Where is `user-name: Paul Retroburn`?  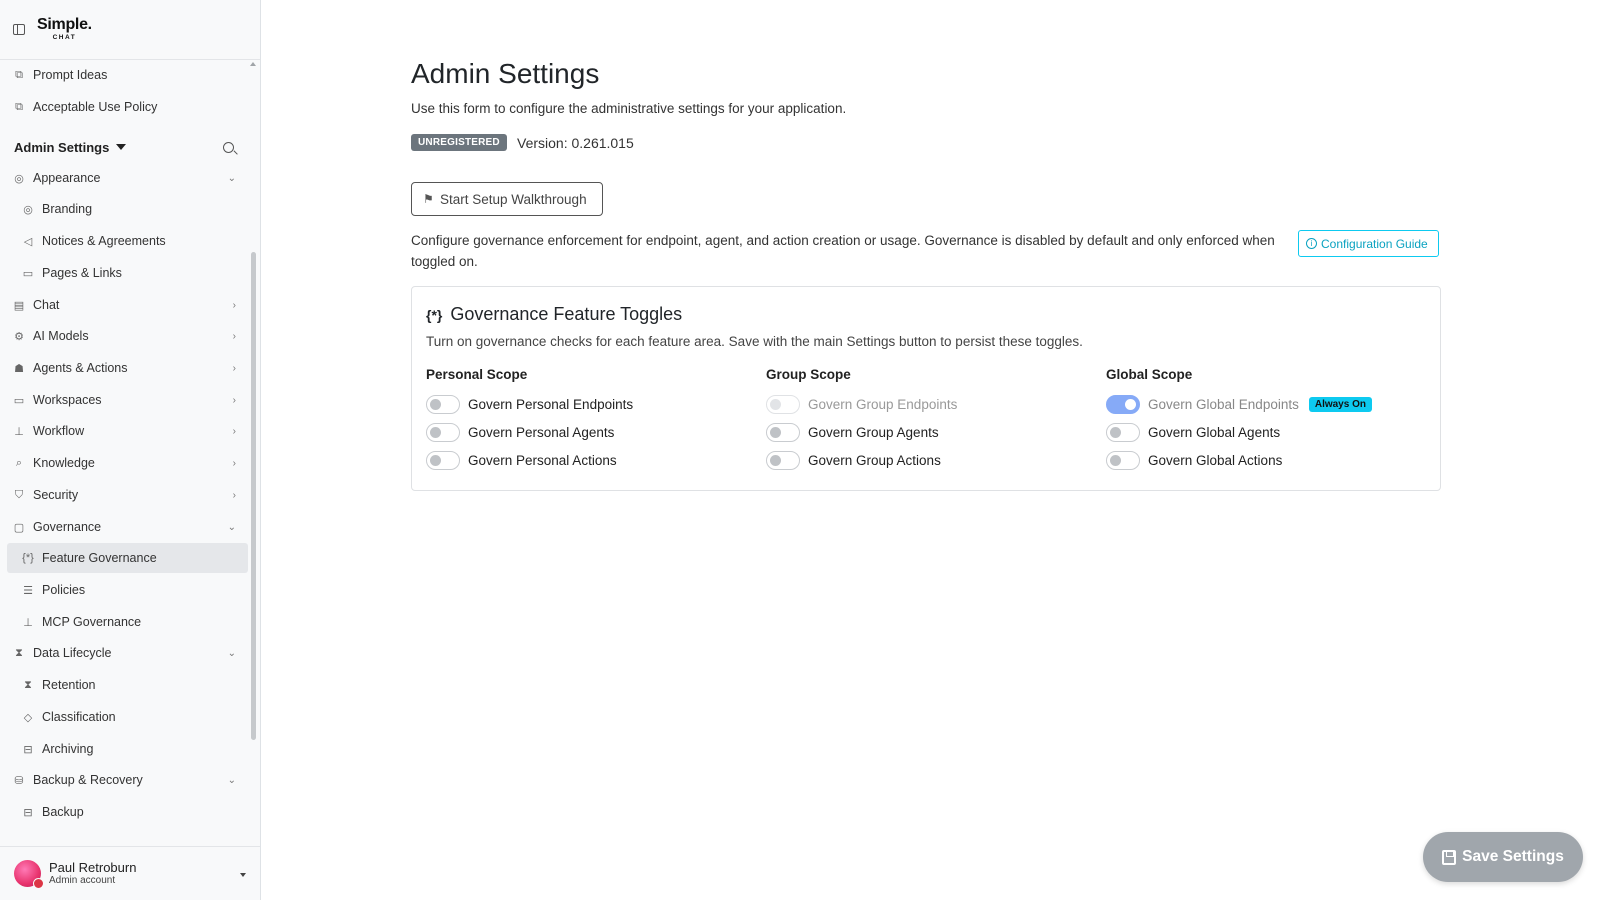
user-name: Paul Retroburn is located at coordinates (93, 867).